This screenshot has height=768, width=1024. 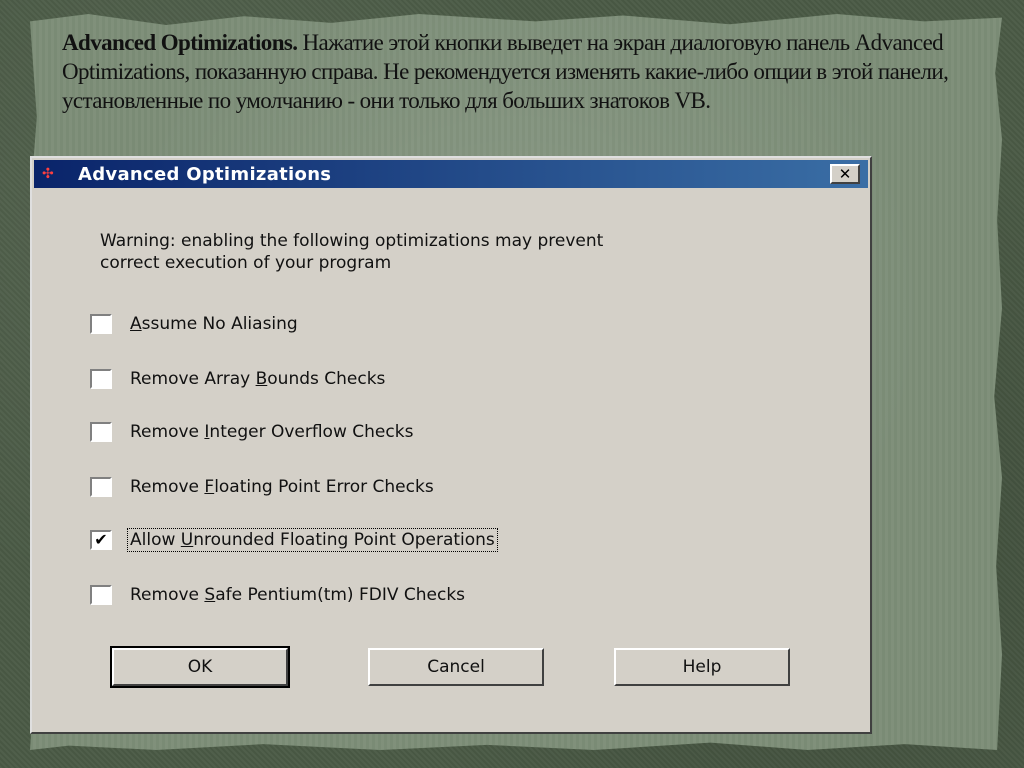 I want to click on help-button: Help, so click(x=702, y=667).